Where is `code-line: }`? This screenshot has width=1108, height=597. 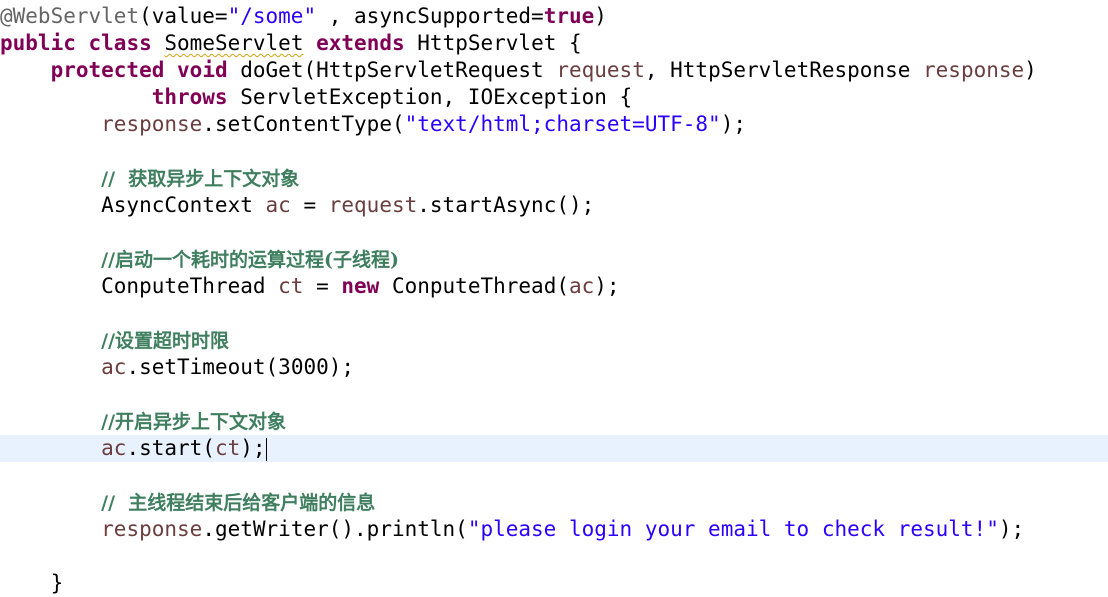 code-line: } is located at coordinates (554, 583).